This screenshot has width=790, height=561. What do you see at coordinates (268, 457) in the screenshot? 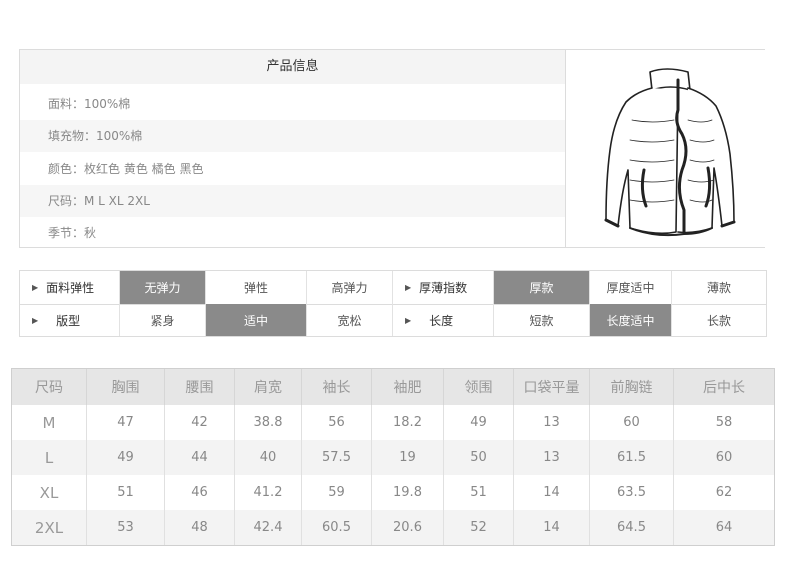
I see `cell-shoulder: 40` at bounding box center [268, 457].